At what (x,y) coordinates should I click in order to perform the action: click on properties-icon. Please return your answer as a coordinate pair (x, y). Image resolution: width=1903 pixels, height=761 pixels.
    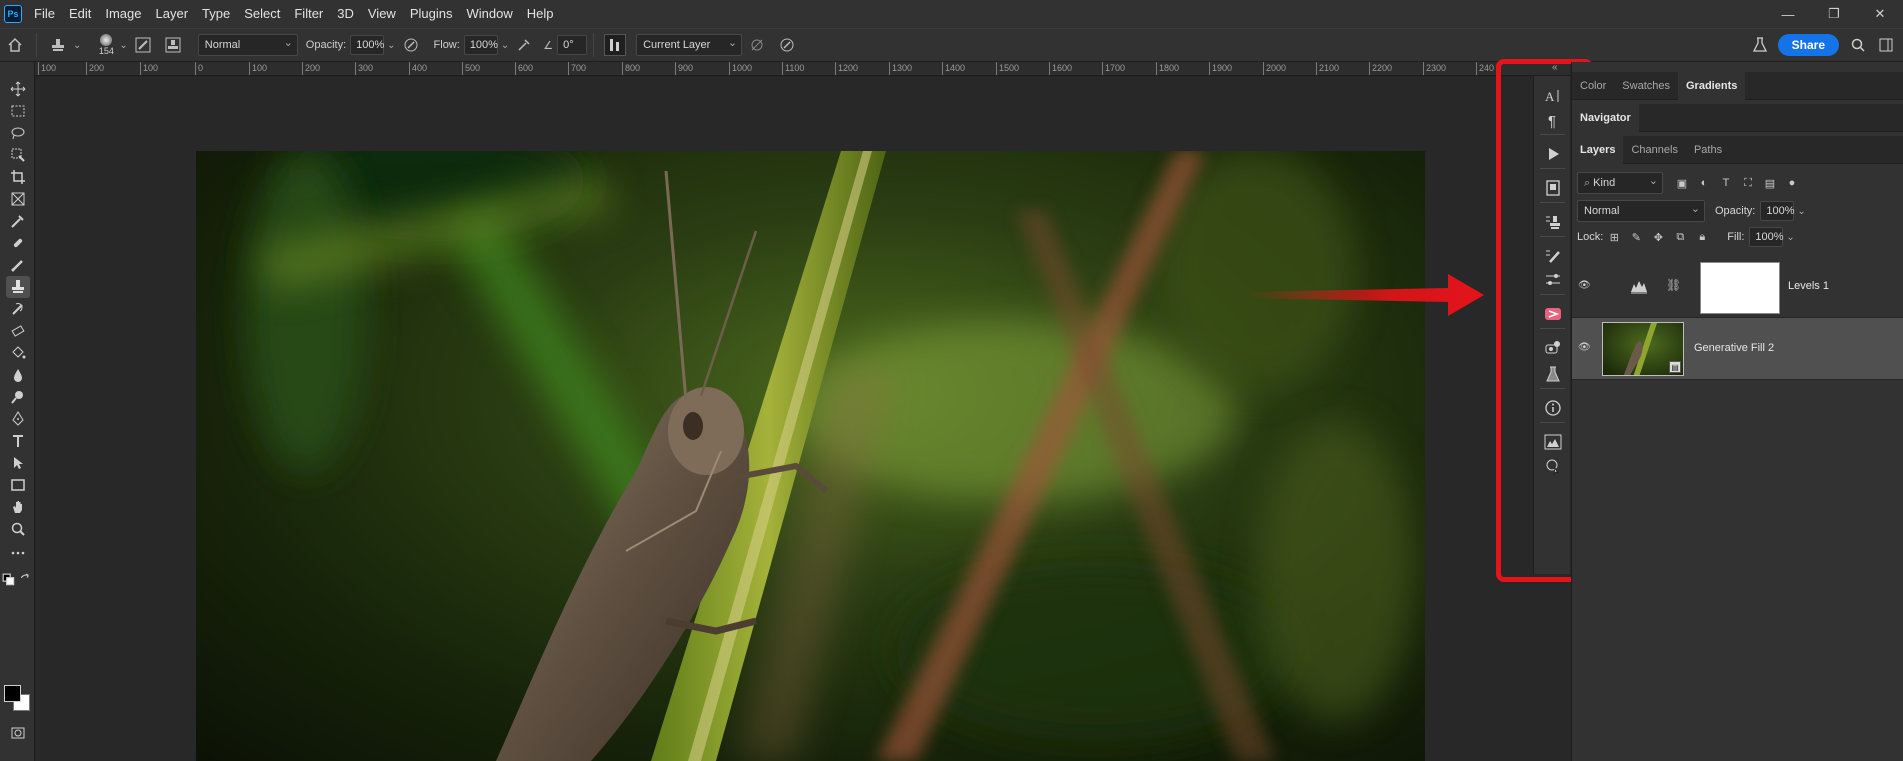
    Looking at the image, I should click on (1553, 188).